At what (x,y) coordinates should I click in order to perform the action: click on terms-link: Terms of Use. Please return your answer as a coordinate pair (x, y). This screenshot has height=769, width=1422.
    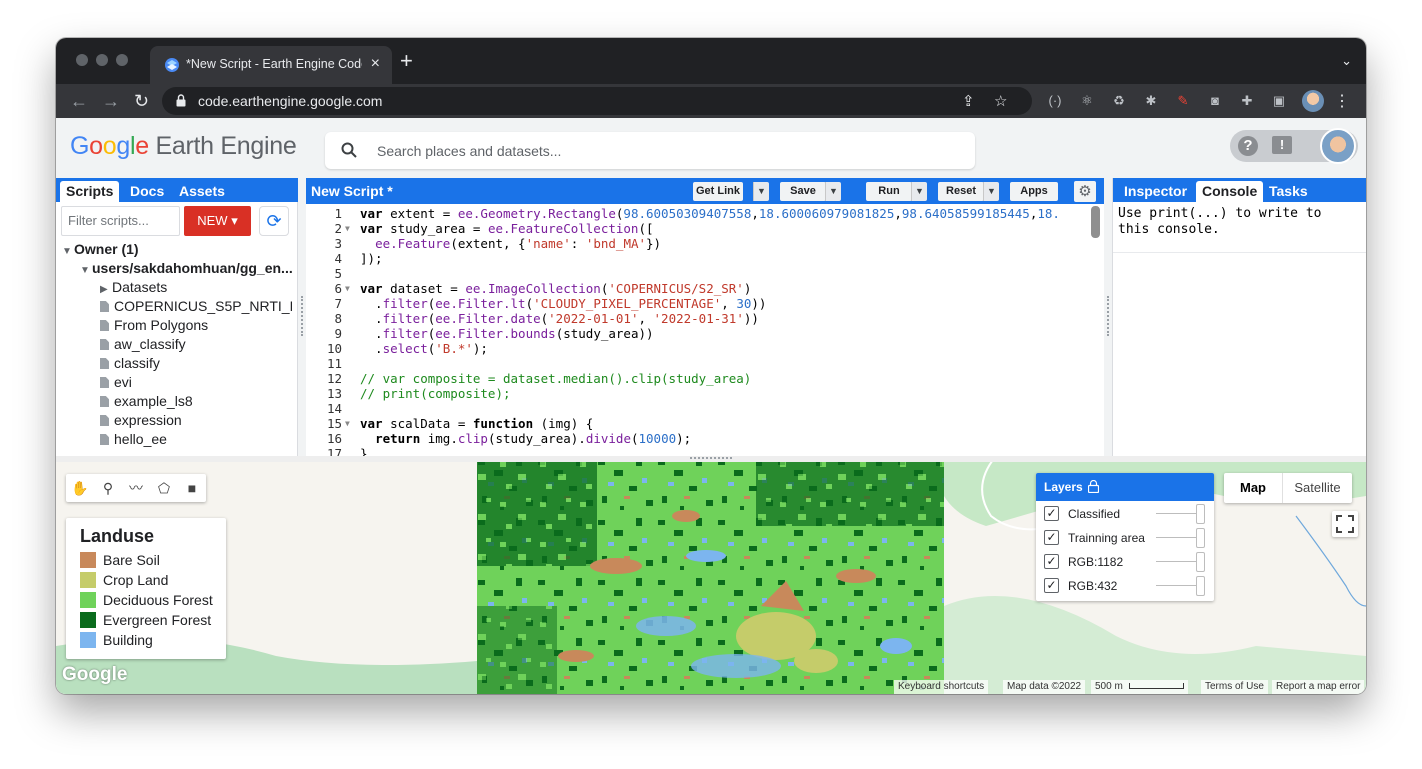
    Looking at the image, I should click on (1234, 687).